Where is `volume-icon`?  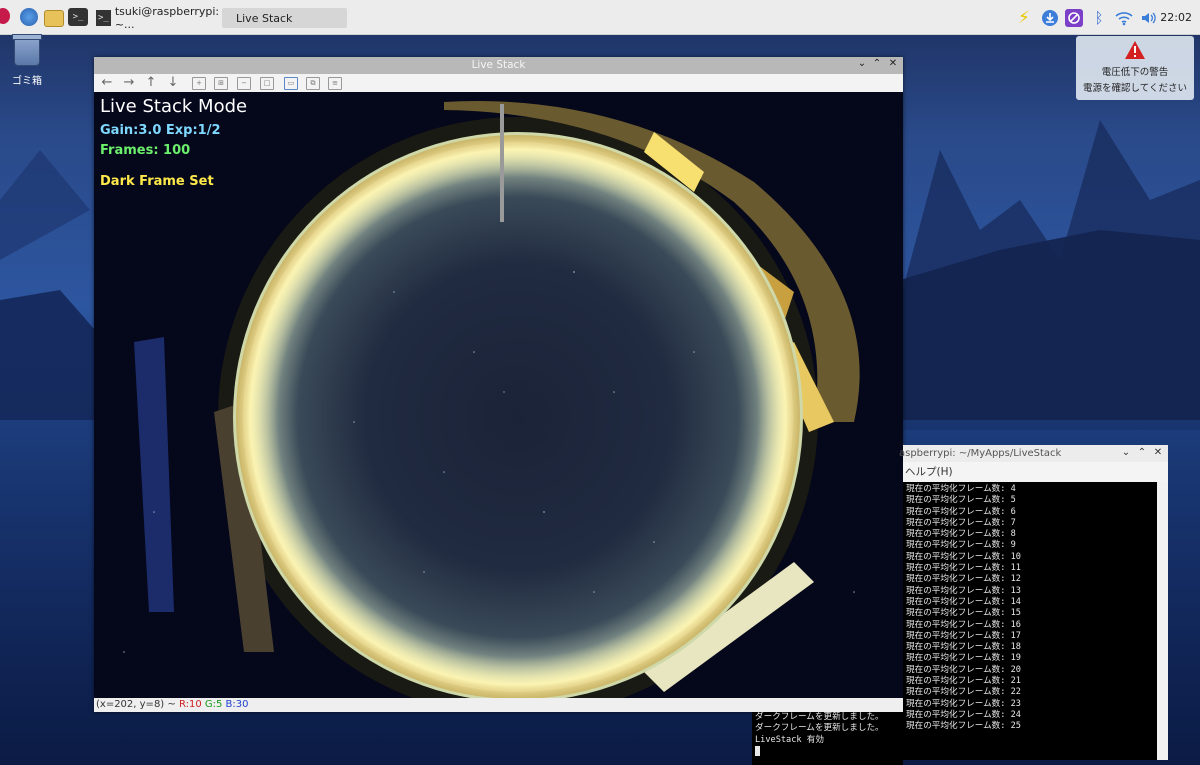 volume-icon is located at coordinates (1149, 18).